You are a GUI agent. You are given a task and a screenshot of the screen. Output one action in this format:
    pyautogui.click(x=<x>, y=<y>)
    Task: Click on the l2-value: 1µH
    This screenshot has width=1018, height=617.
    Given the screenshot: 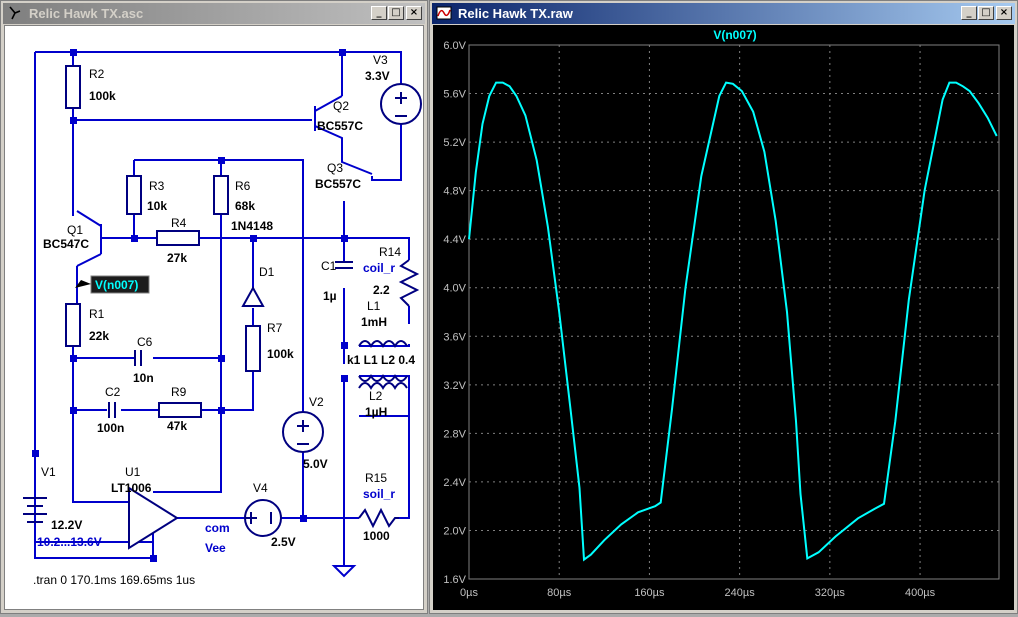 What is the action you would take?
    pyautogui.click(x=376, y=412)
    